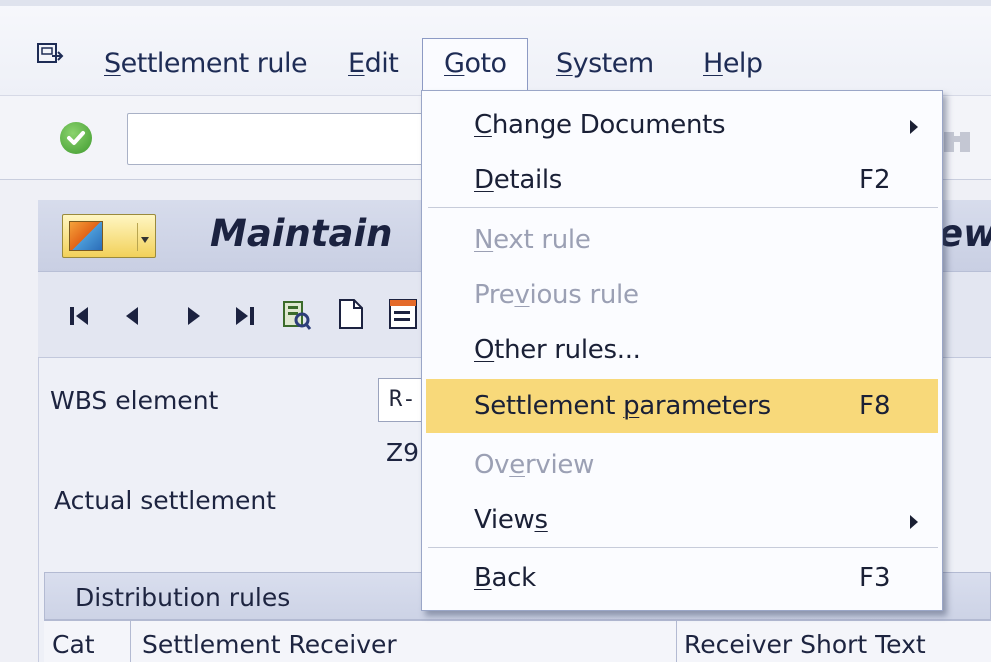 Image resolution: width=991 pixels, height=662 pixels. Describe the element at coordinates (484, 350) in the screenshot. I see `mnemonic: O` at that location.